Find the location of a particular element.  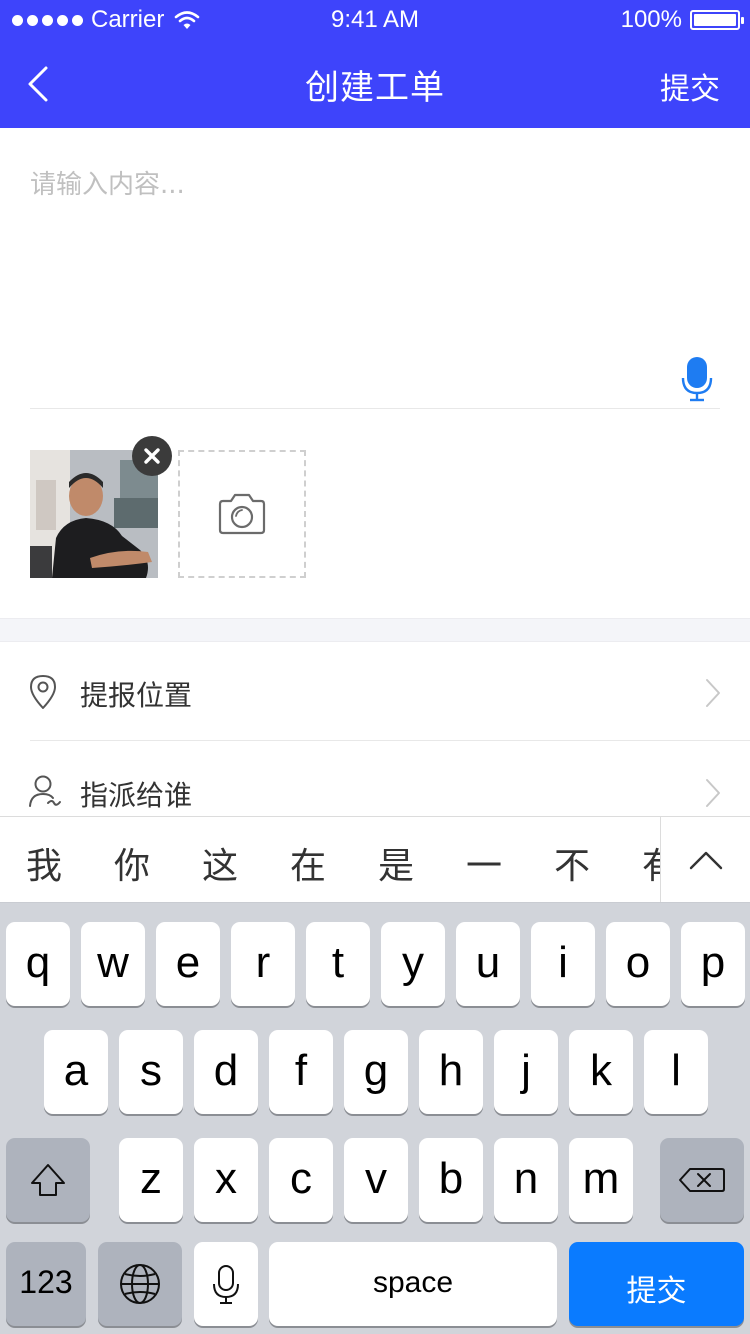

candidate-word: 不 is located at coordinates (572, 863).